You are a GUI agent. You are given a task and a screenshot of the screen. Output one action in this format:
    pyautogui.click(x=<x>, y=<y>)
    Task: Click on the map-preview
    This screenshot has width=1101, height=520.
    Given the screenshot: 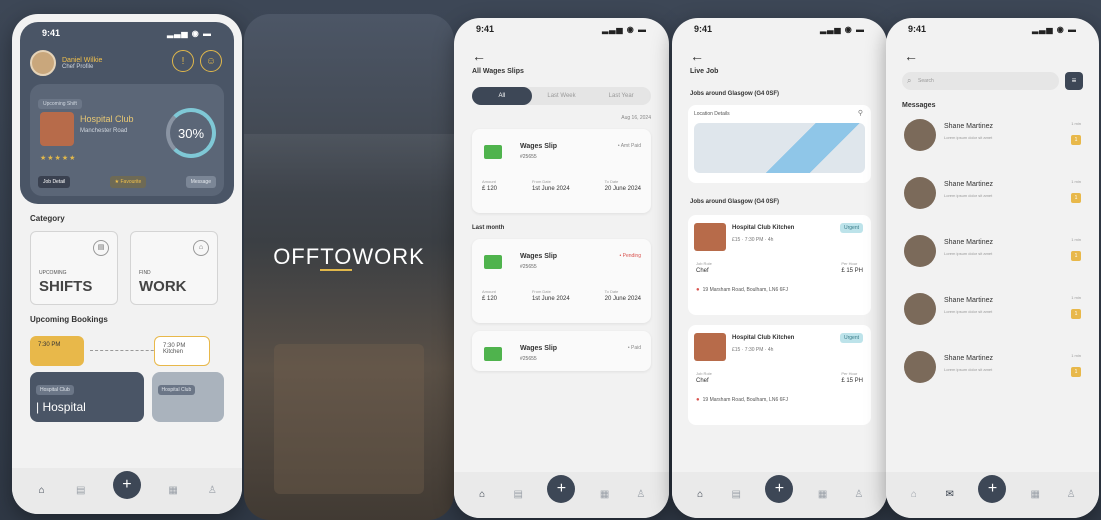 What is the action you would take?
    pyautogui.click(x=779, y=148)
    